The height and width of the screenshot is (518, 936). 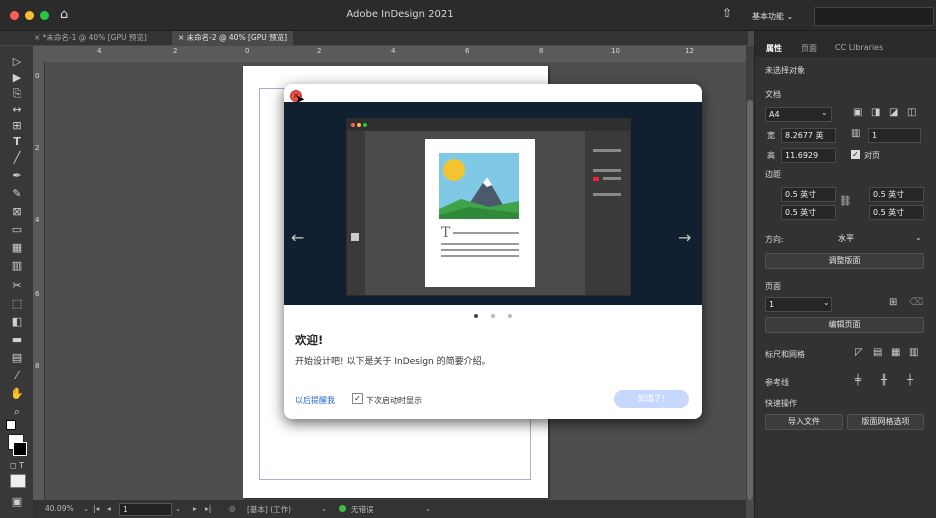 What do you see at coordinates (315, 400) in the screenshot?
I see `remind-later-link: 以后提醒我` at bounding box center [315, 400].